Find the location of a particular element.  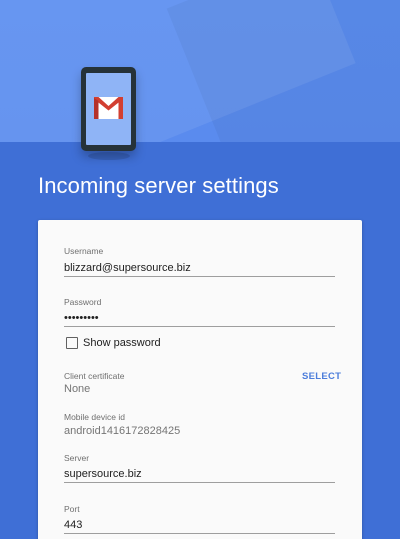

mobile-device-id-label: Mobile device id is located at coordinates (94, 417).